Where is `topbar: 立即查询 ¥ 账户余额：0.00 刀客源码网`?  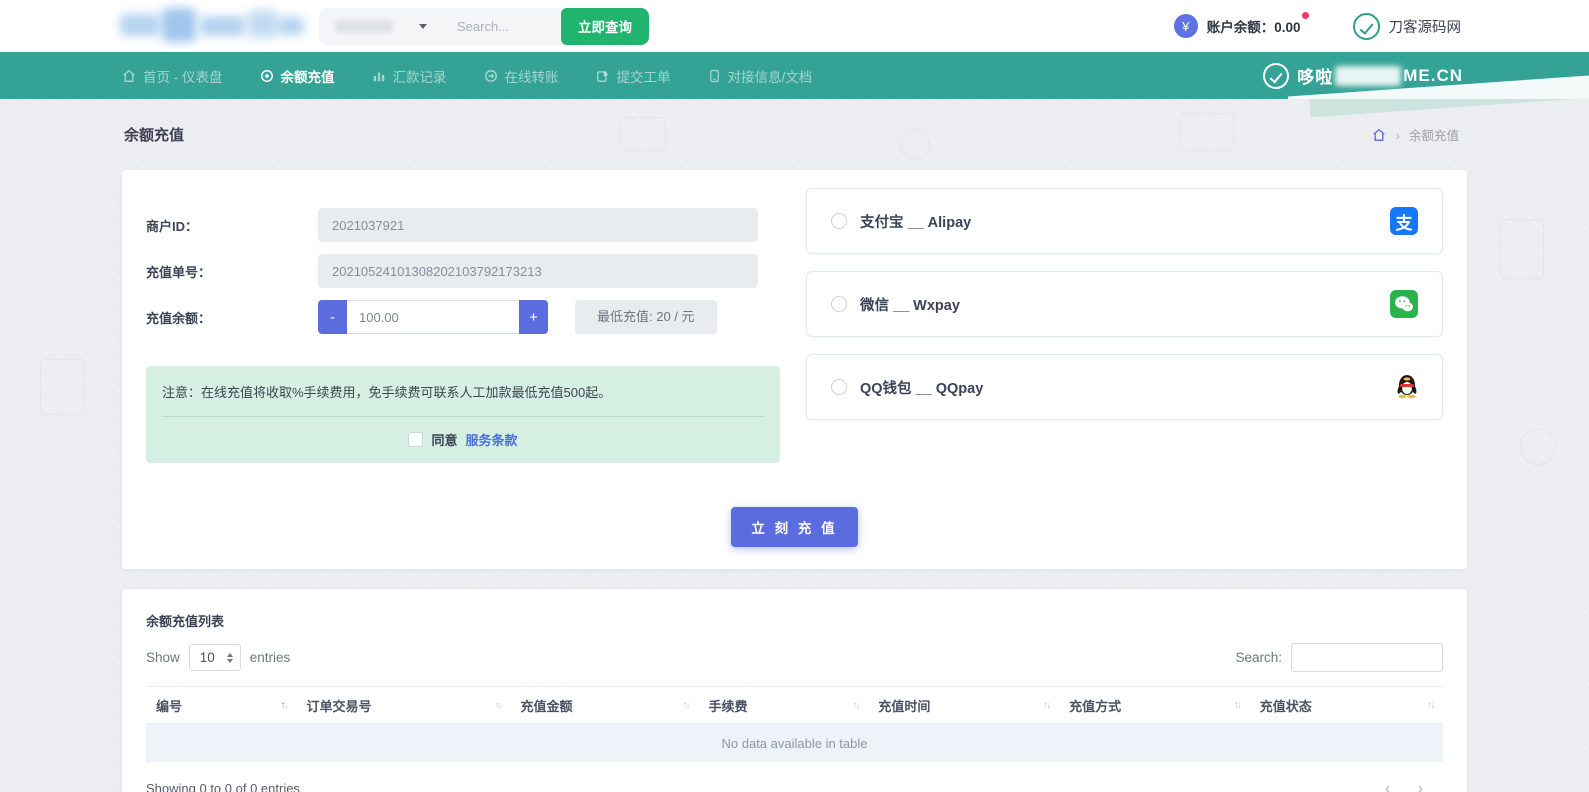 topbar: 立即查询 ¥ 账户余额：0.00 刀客源码网 is located at coordinates (794, 26).